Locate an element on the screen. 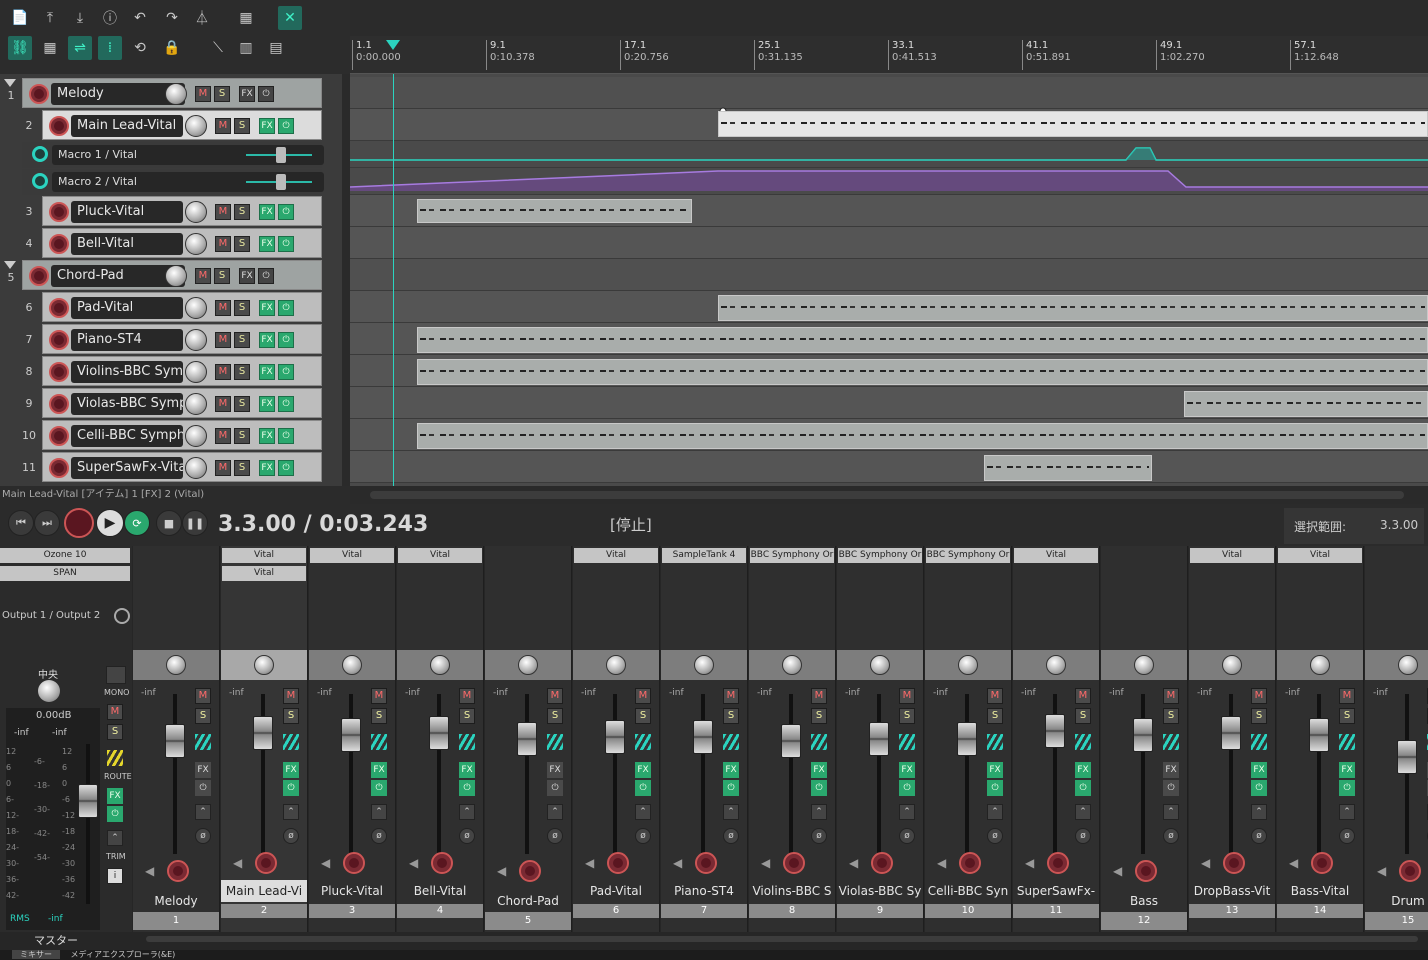  strip-name: Pad-Vital is located at coordinates (616, 891).